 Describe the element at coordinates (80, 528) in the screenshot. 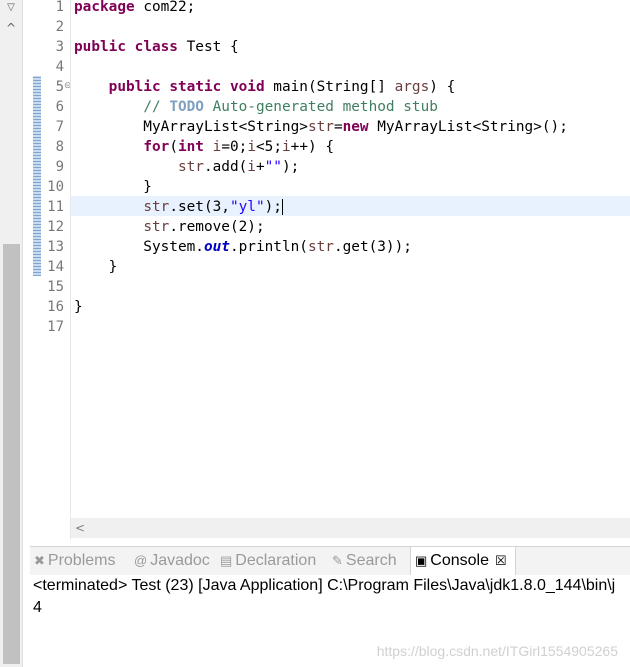

I see `scroll-left-icon: <` at that location.